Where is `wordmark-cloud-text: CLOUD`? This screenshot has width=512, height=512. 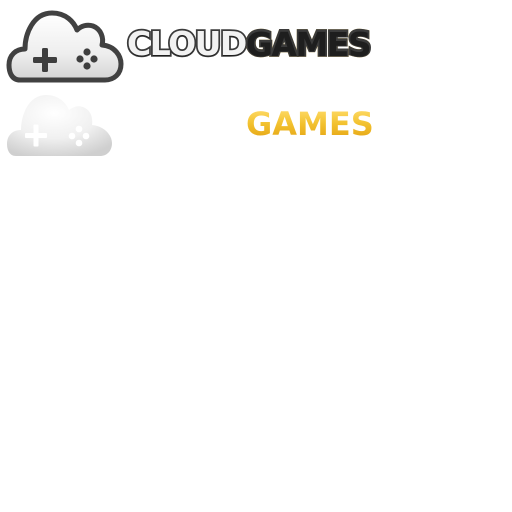
wordmark-cloud-text: CLOUD is located at coordinates (187, 43).